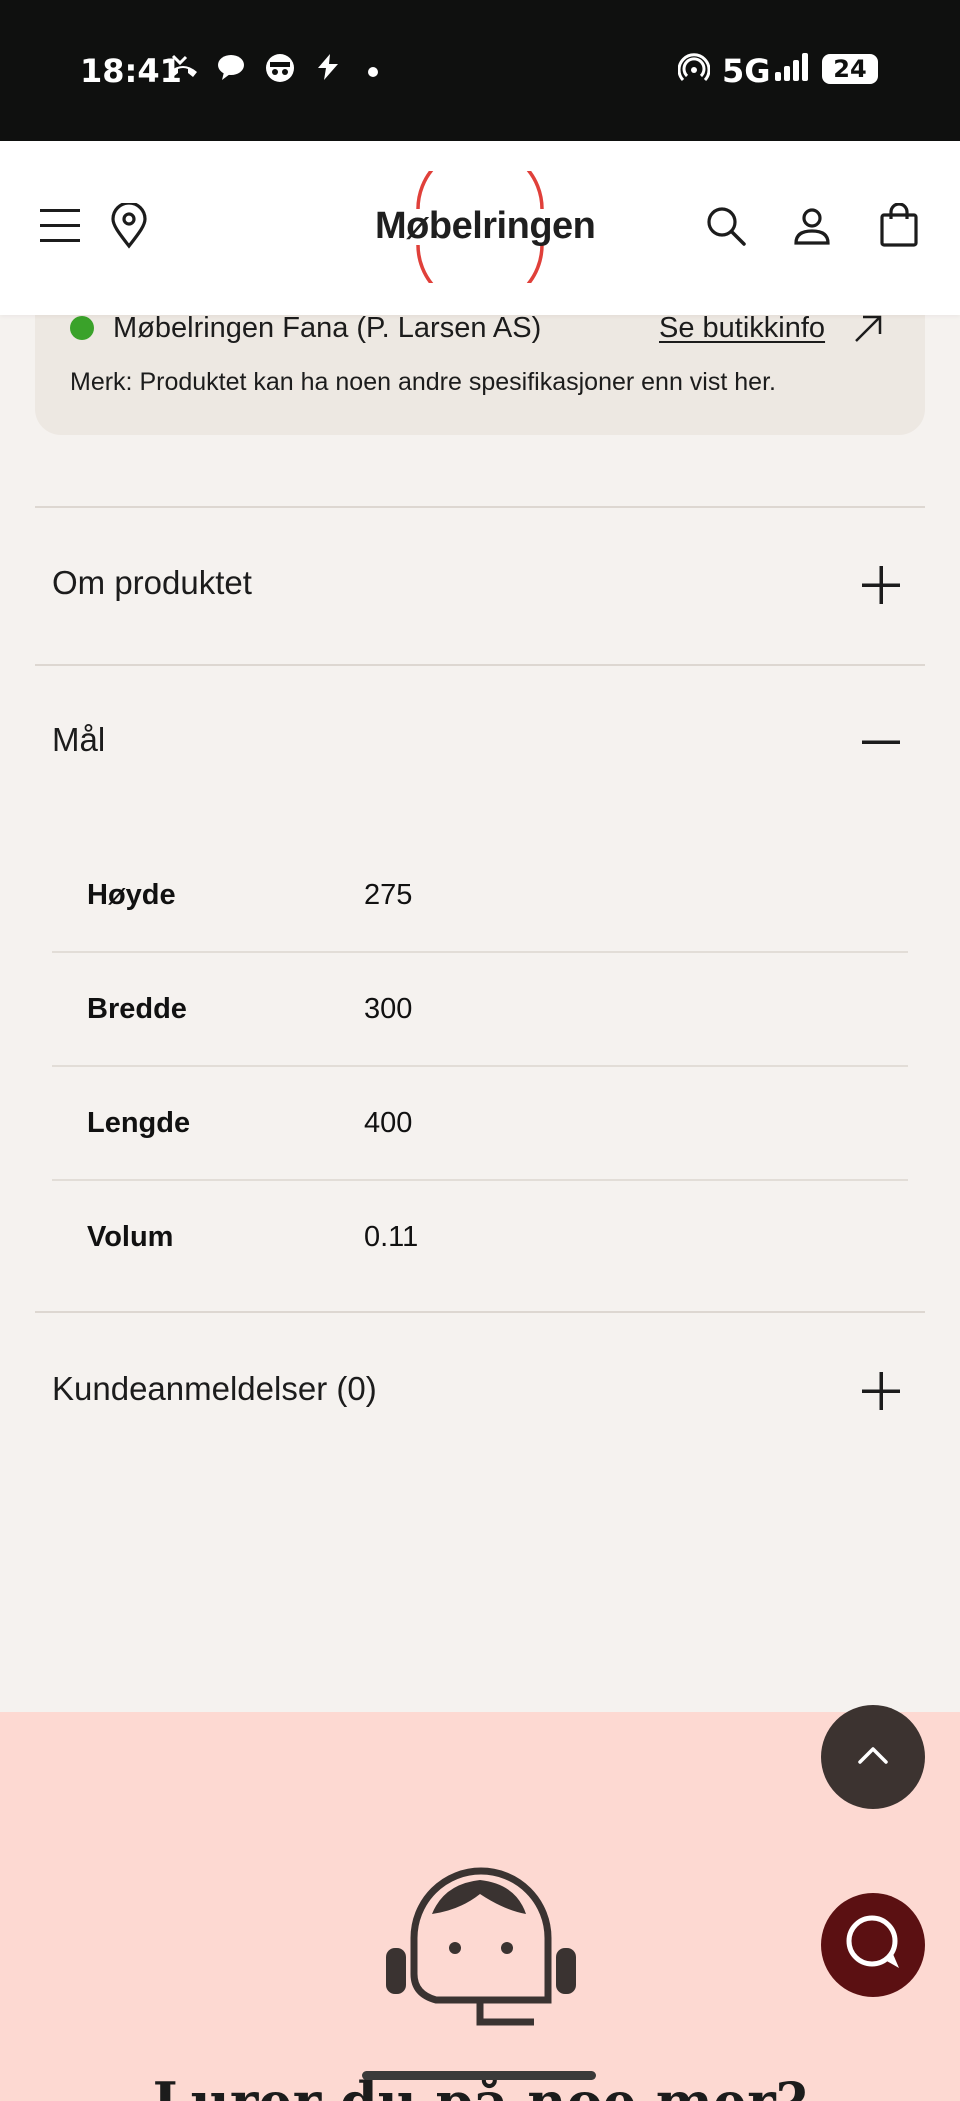 Image resolution: width=960 pixels, height=2101 pixels. What do you see at coordinates (485, 226) in the screenshot?
I see `logo-text: Møbelringen` at bounding box center [485, 226].